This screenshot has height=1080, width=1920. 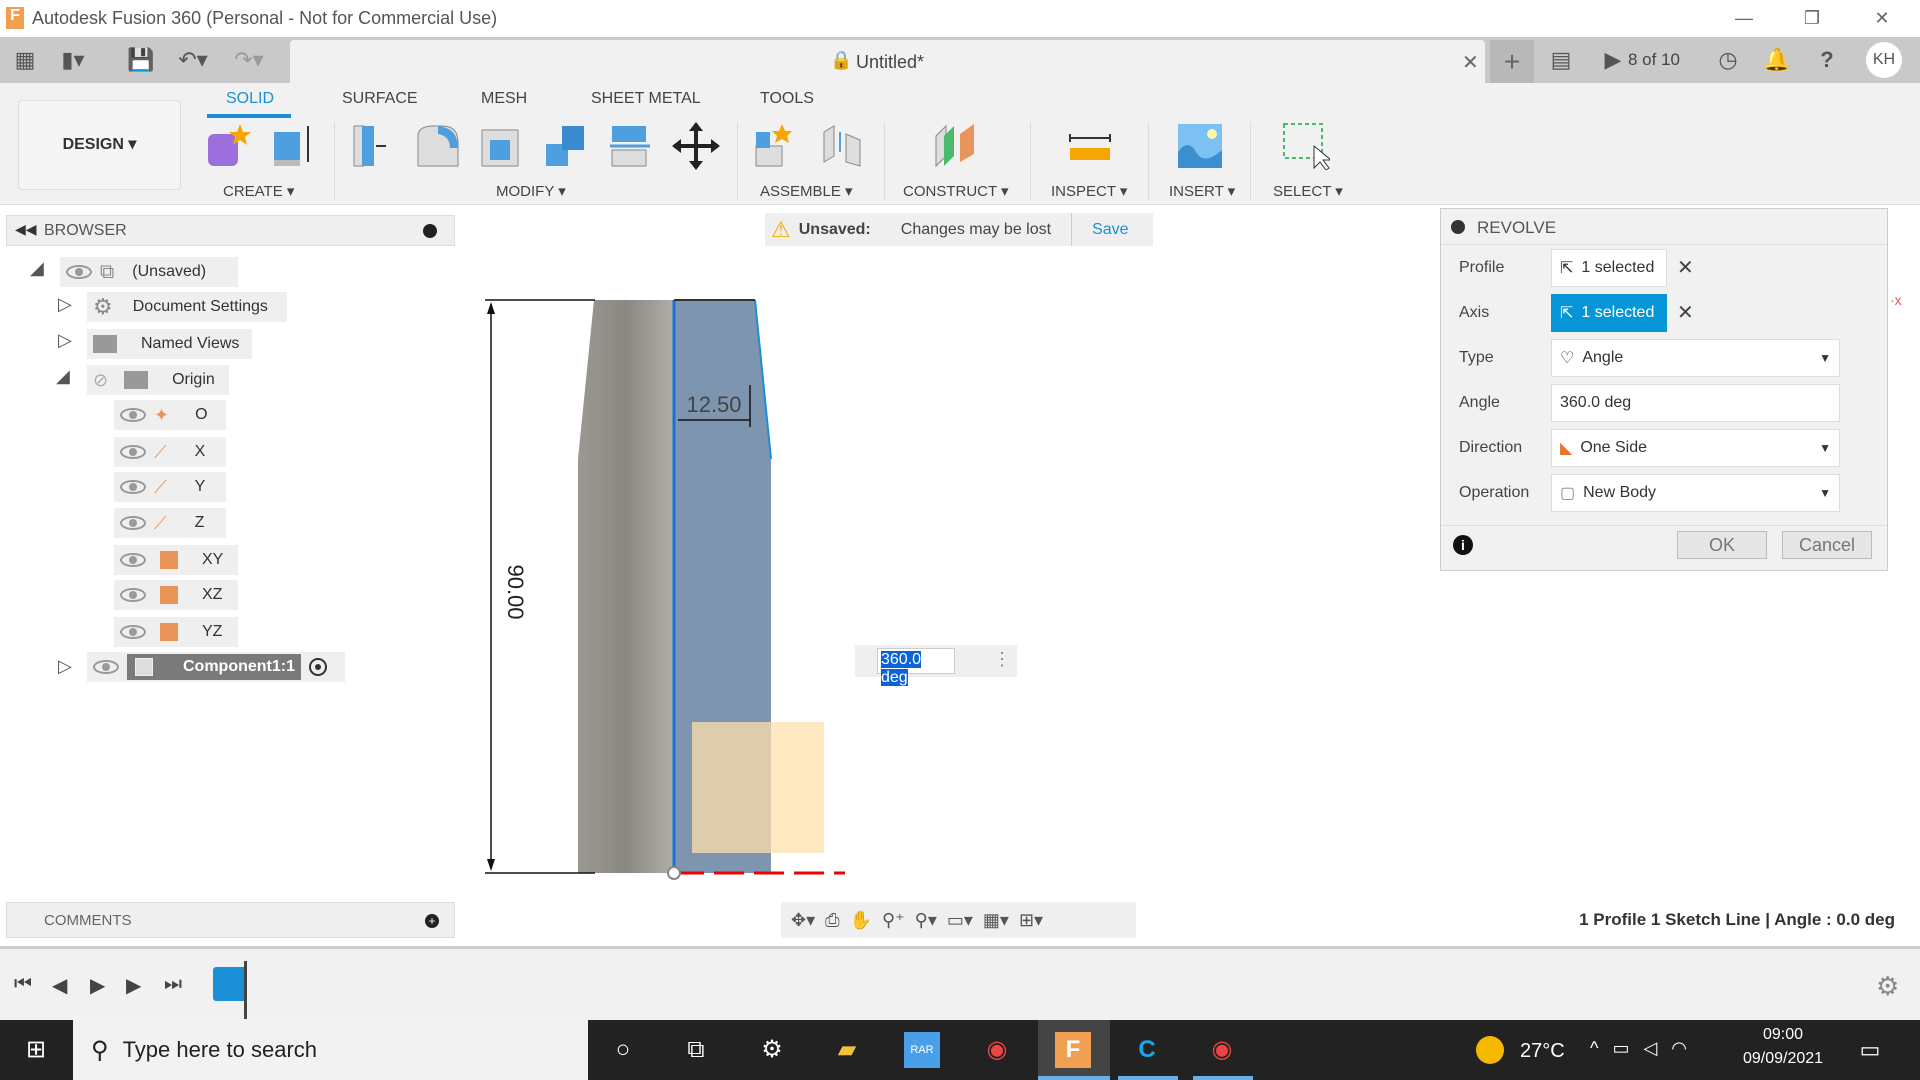 What do you see at coordinates (230, 230) in the screenshot?
I see `browser-header: ◀◀ BROWSER` at bounding box center [230, 230].